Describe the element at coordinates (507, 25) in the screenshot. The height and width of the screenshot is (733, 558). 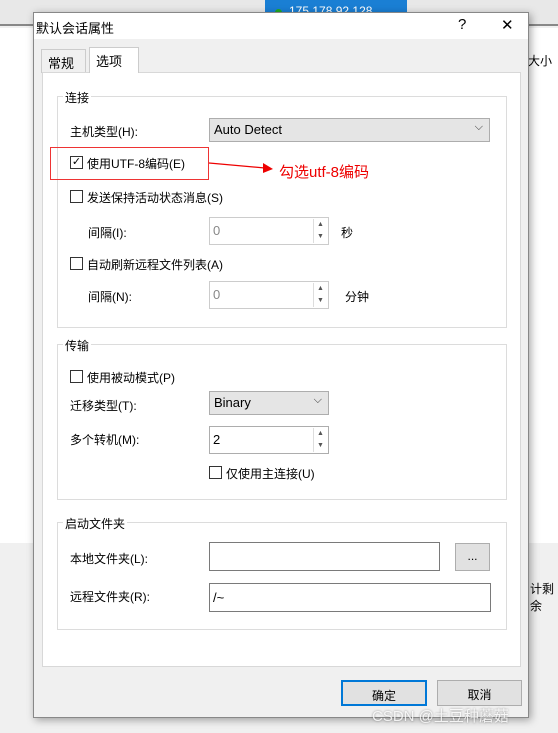
I see `close-button: ✕` at that location.